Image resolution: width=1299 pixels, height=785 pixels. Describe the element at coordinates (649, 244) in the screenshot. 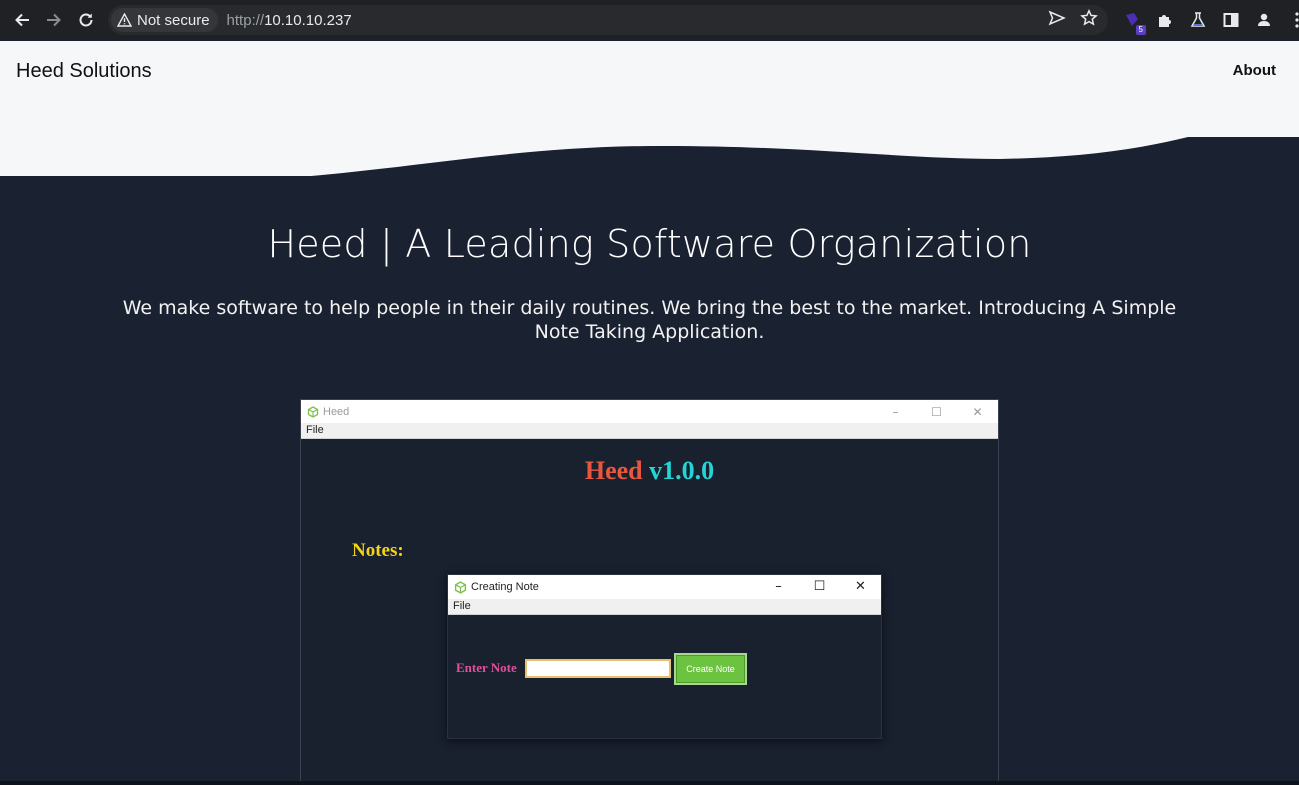

I see `hero-title: Heed | A Leading Software Organization` at that location.